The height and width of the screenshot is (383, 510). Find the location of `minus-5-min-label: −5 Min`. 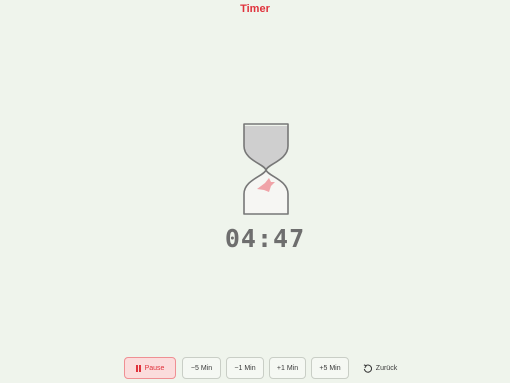

minus-5-min-label: −5 Min is located at coordinates (201, 368).